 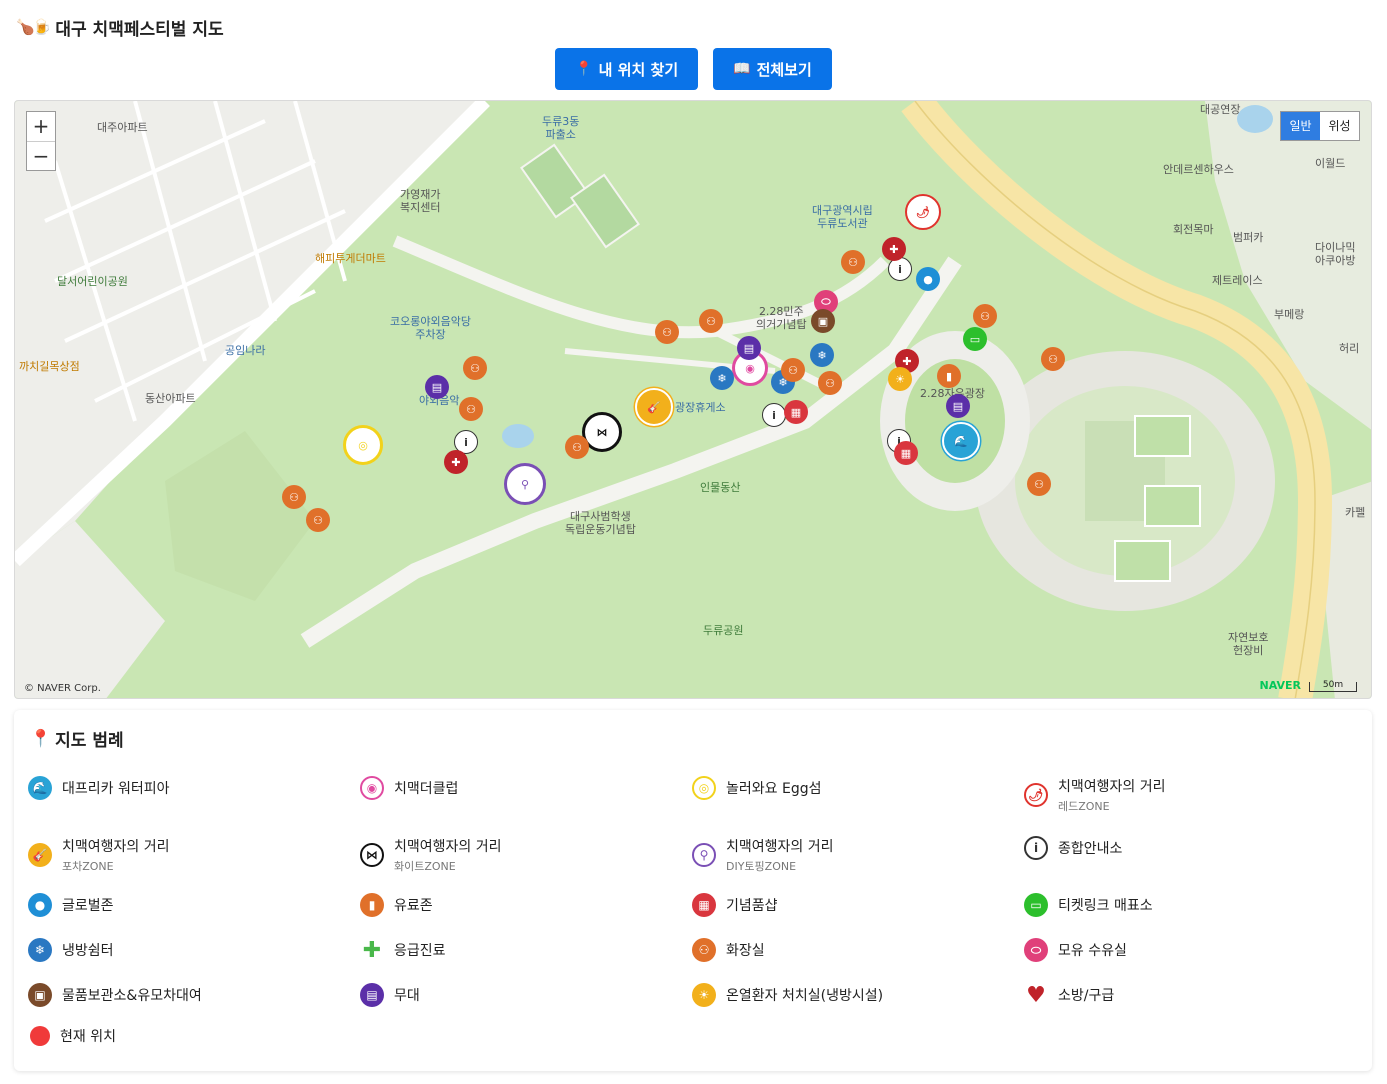 I want to click on map-label-andersen: 안데르센하우스, so click(x=1198, y=169).